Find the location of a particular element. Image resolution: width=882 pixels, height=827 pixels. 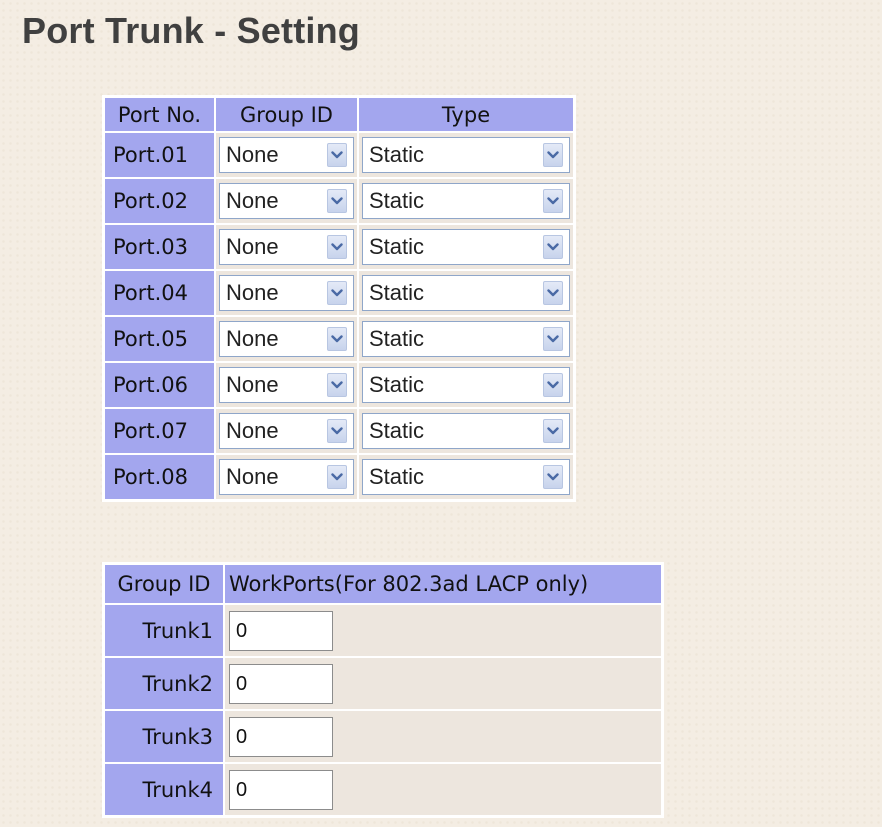

port-row: Port.06 None Static is located at coordinates (339, 385).